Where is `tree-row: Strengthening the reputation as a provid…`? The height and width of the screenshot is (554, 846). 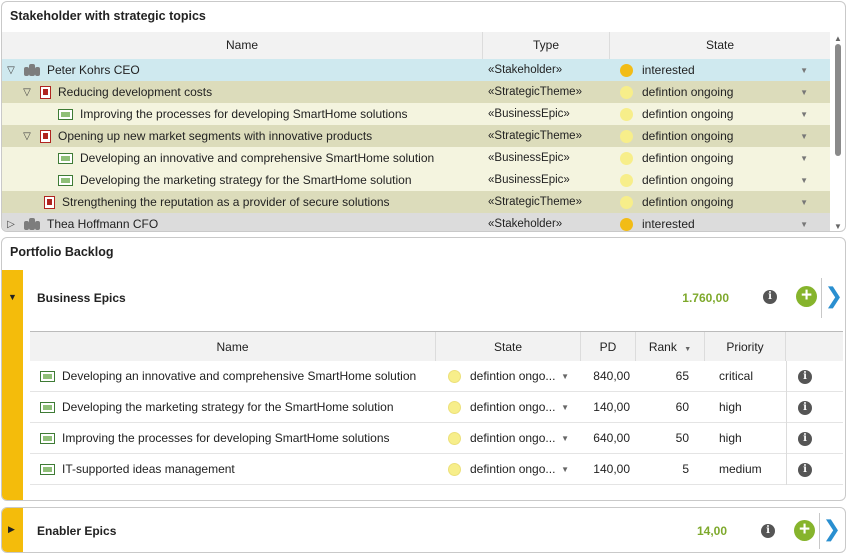
tree-row: Strengthening the reputation as a provid… is located at coordinates (416, 202).